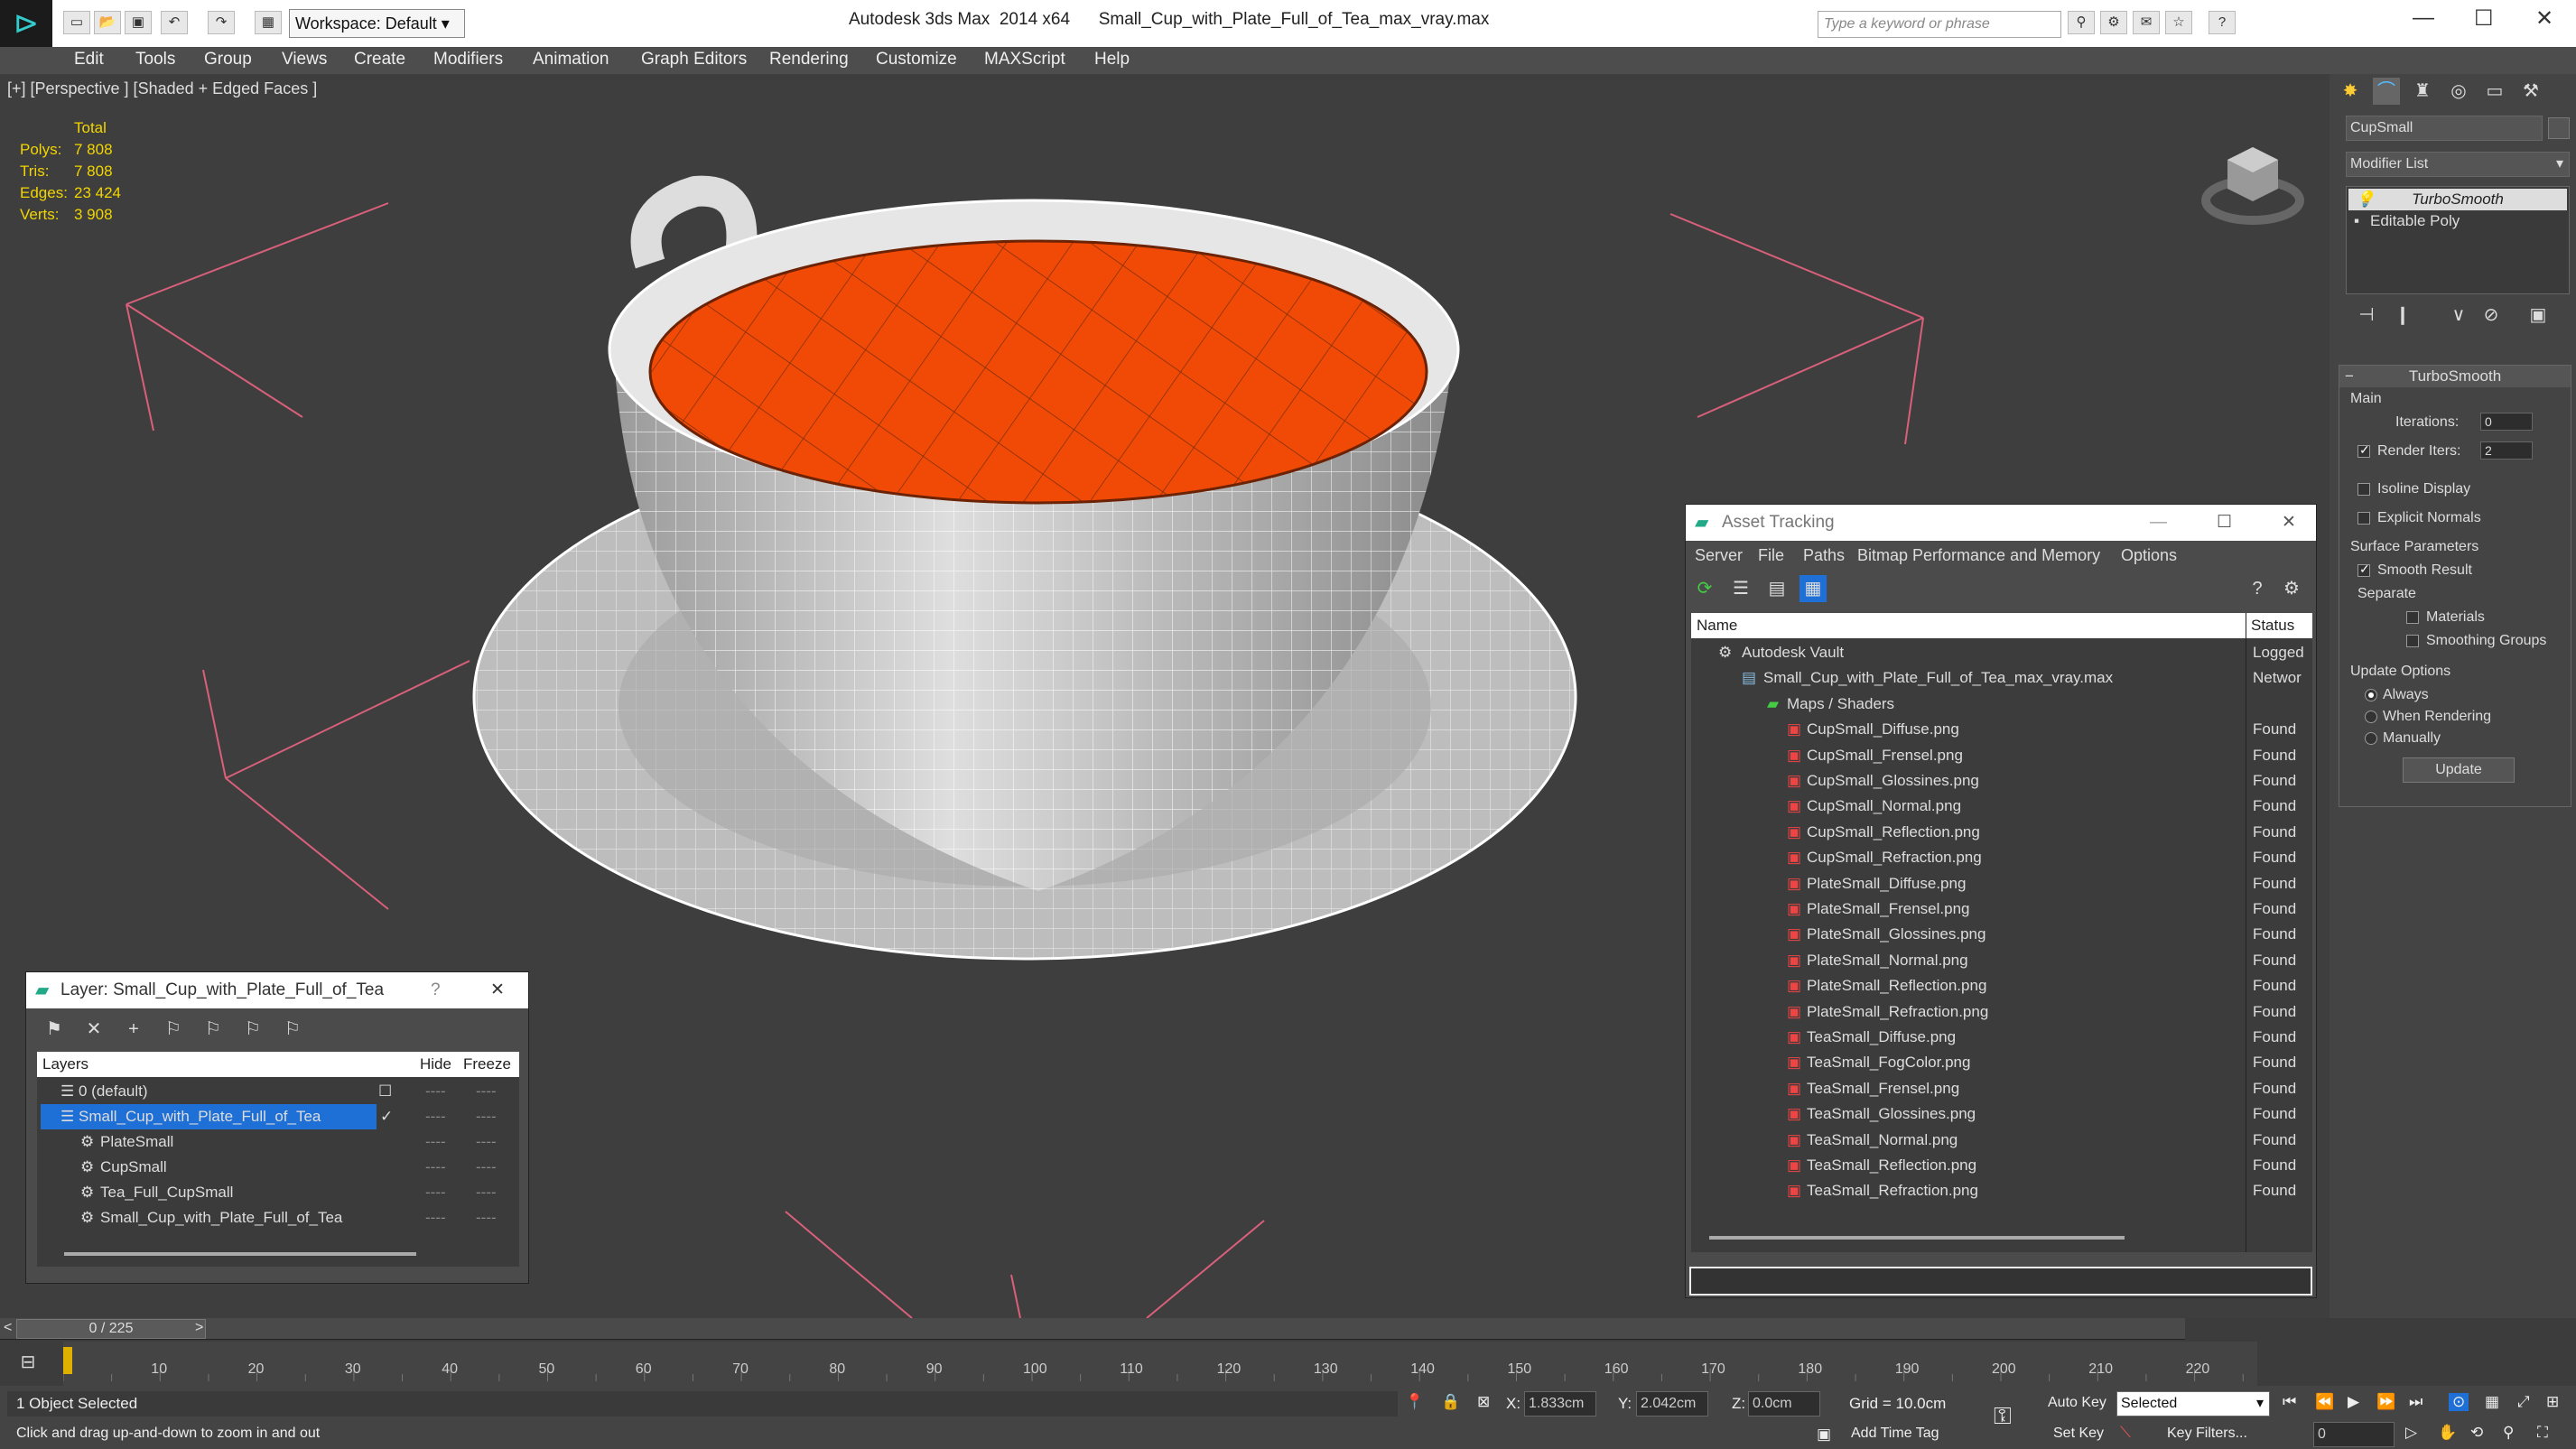 The width and height of the screenshot is (2576, 1449). What do you see at coordinates (213, 1029) in the screenshot?
I see `highlight-layer-icon: ⚐` at bounding box center [213, 1029].